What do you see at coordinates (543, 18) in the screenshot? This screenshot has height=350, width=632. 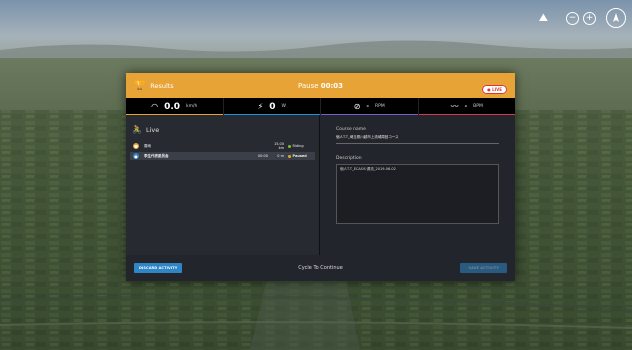 I see `elevation-icon: ⛰` at bounding box center [543, 18].